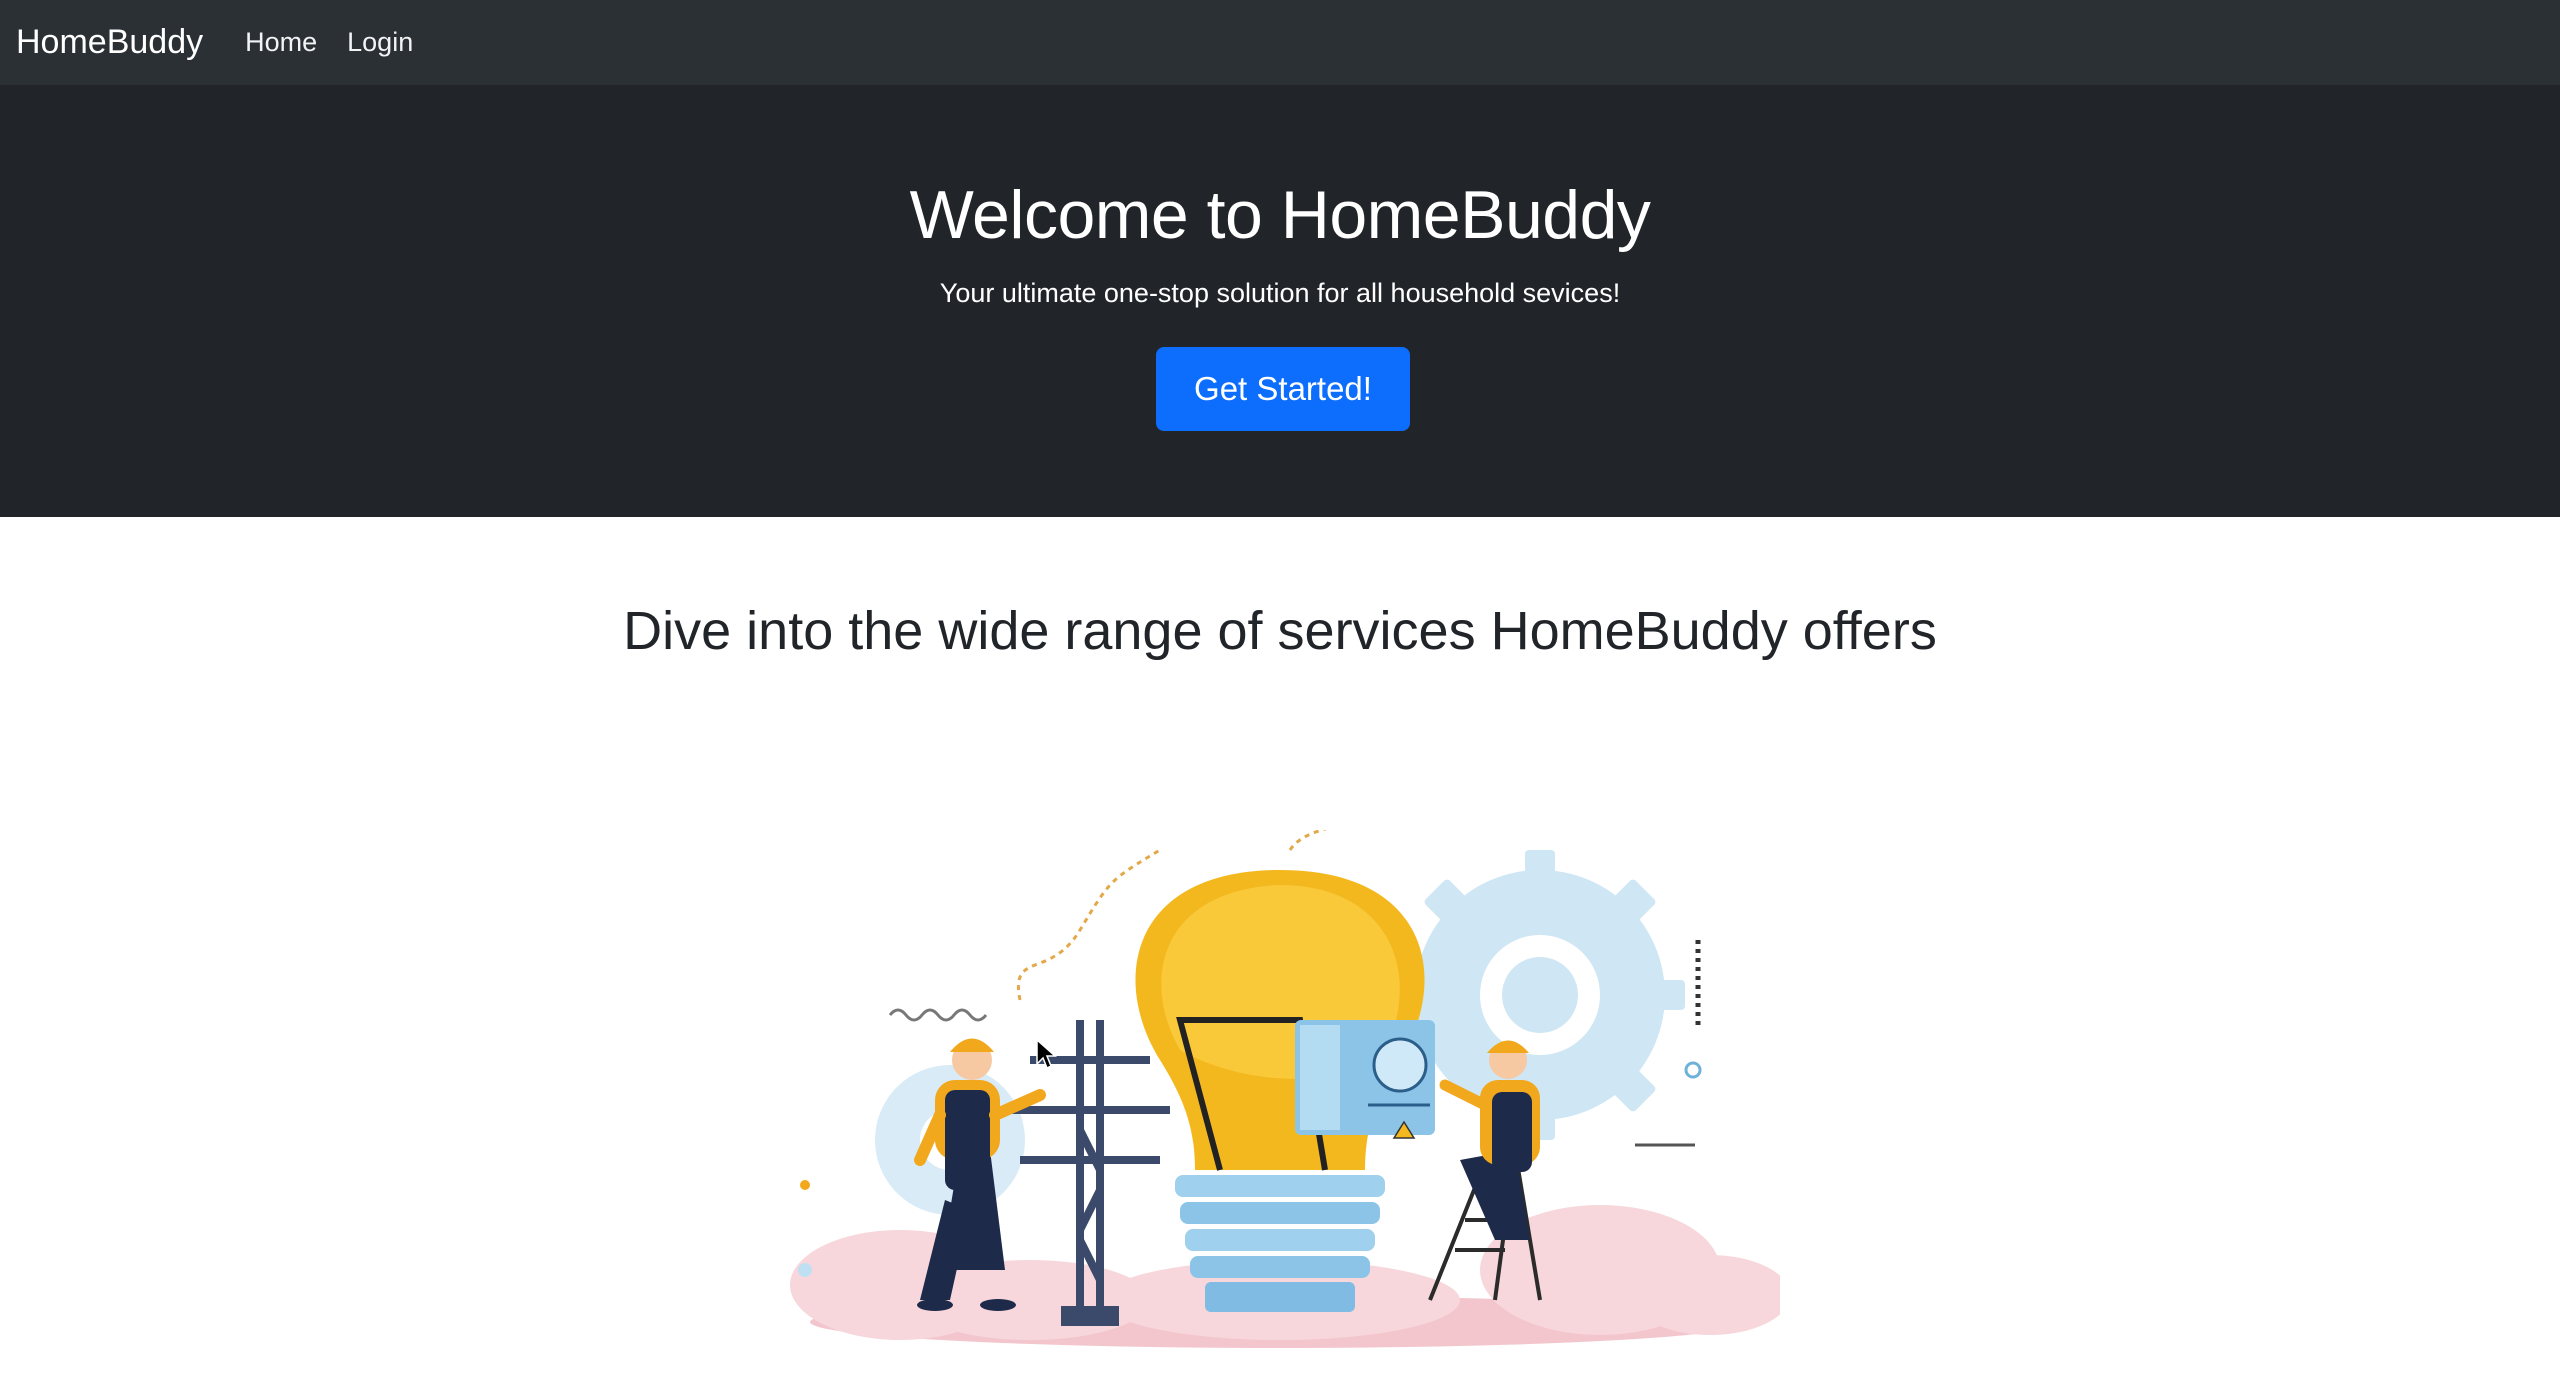 Image resolution: width=2560 pixels, height=1379 pixels. Describe the element at coordinates (1283, 389) in the screenshot. I see `get-started-button: Get Started!` at that location.